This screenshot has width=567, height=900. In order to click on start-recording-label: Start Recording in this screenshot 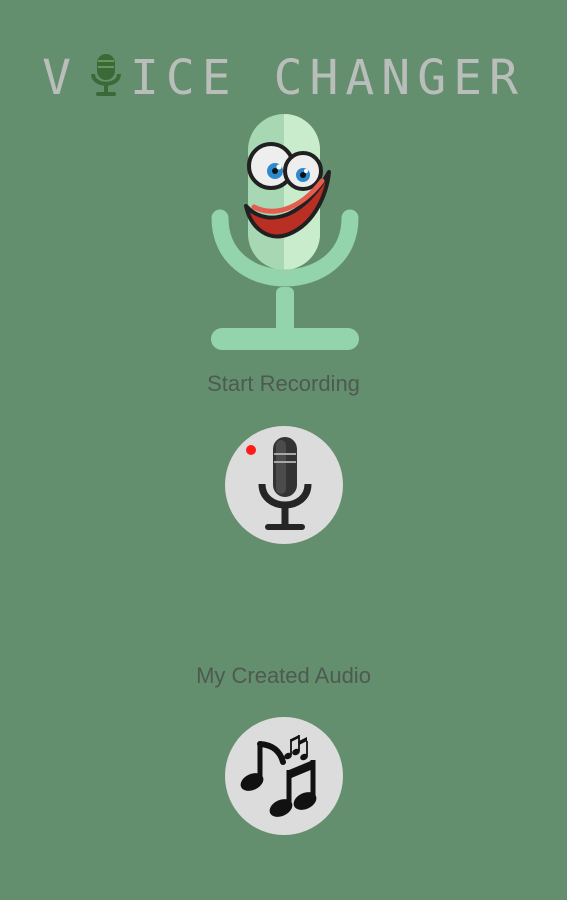, I will do `click(283, 383)`.